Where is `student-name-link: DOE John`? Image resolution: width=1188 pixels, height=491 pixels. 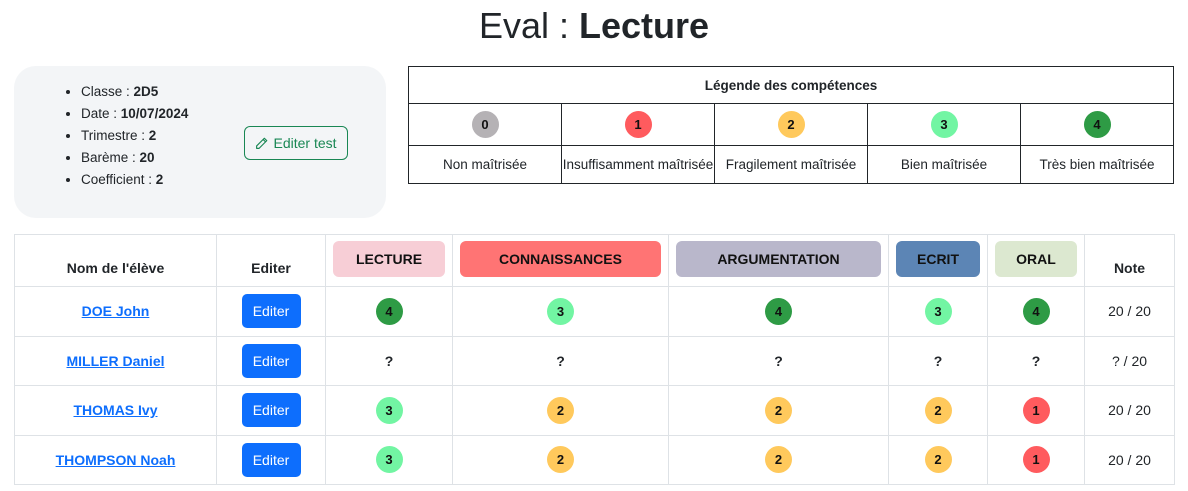 student-name-link: DOE John is located at coordinates (116, 311).